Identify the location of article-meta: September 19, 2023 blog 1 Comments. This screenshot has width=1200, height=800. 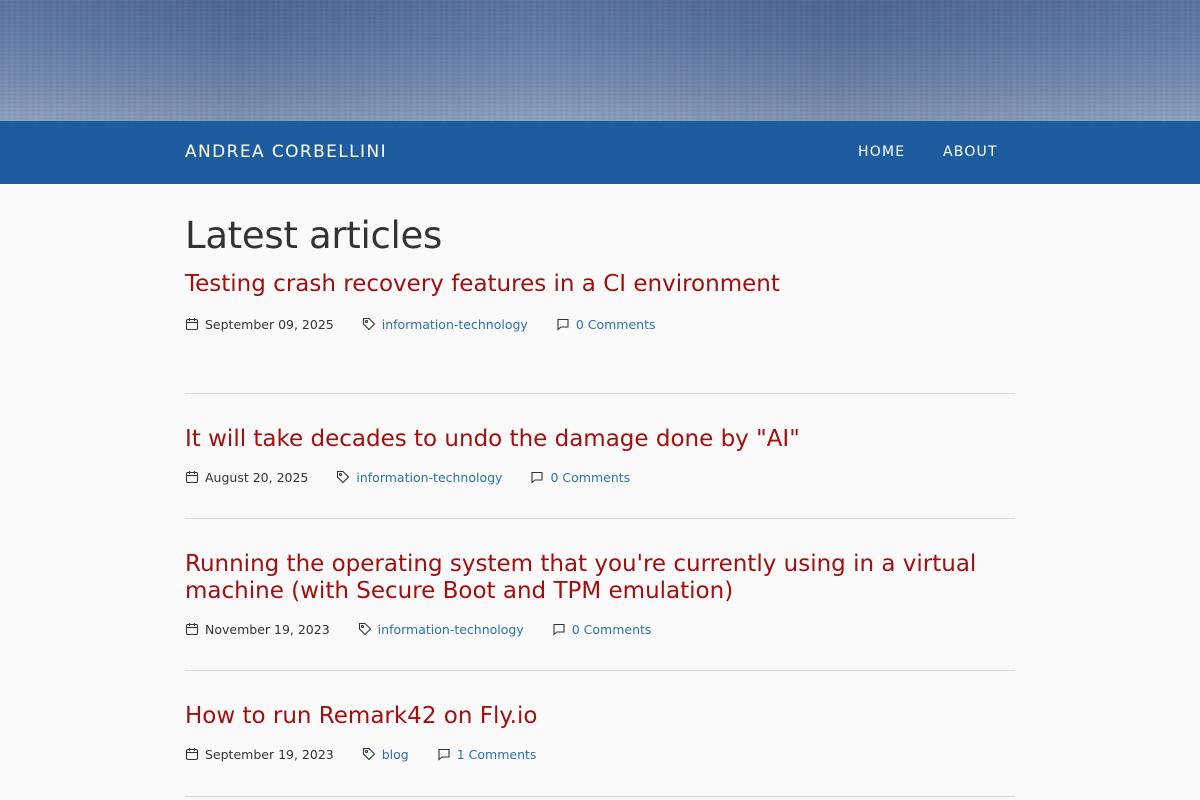
(600, 754).